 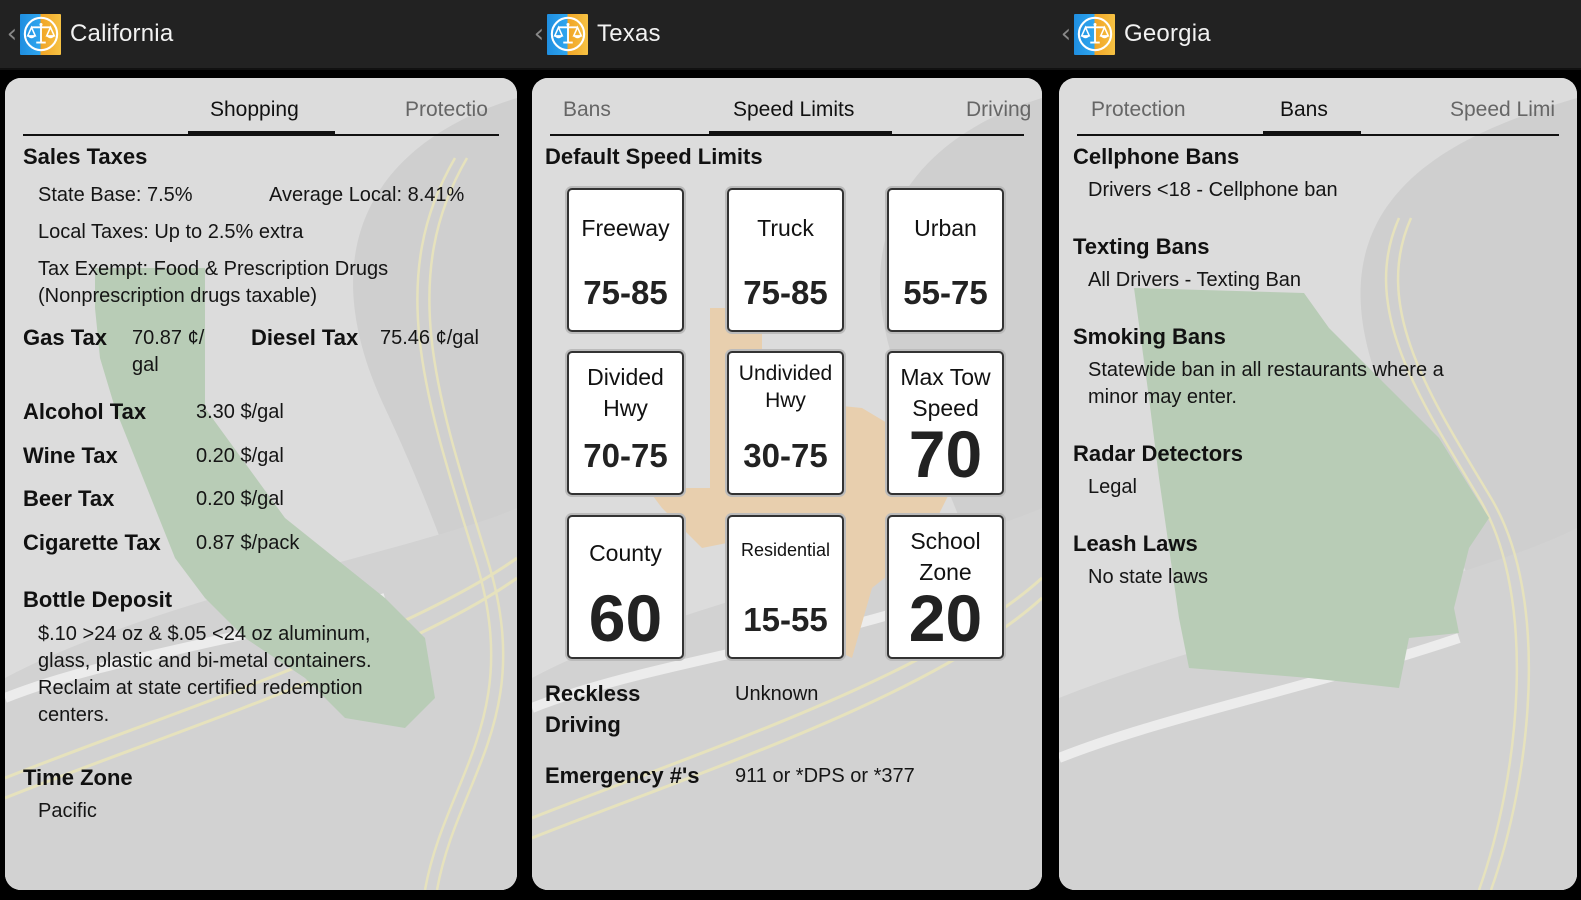 I want to click on sign-label: Freeway, so click(x=625, y=228).